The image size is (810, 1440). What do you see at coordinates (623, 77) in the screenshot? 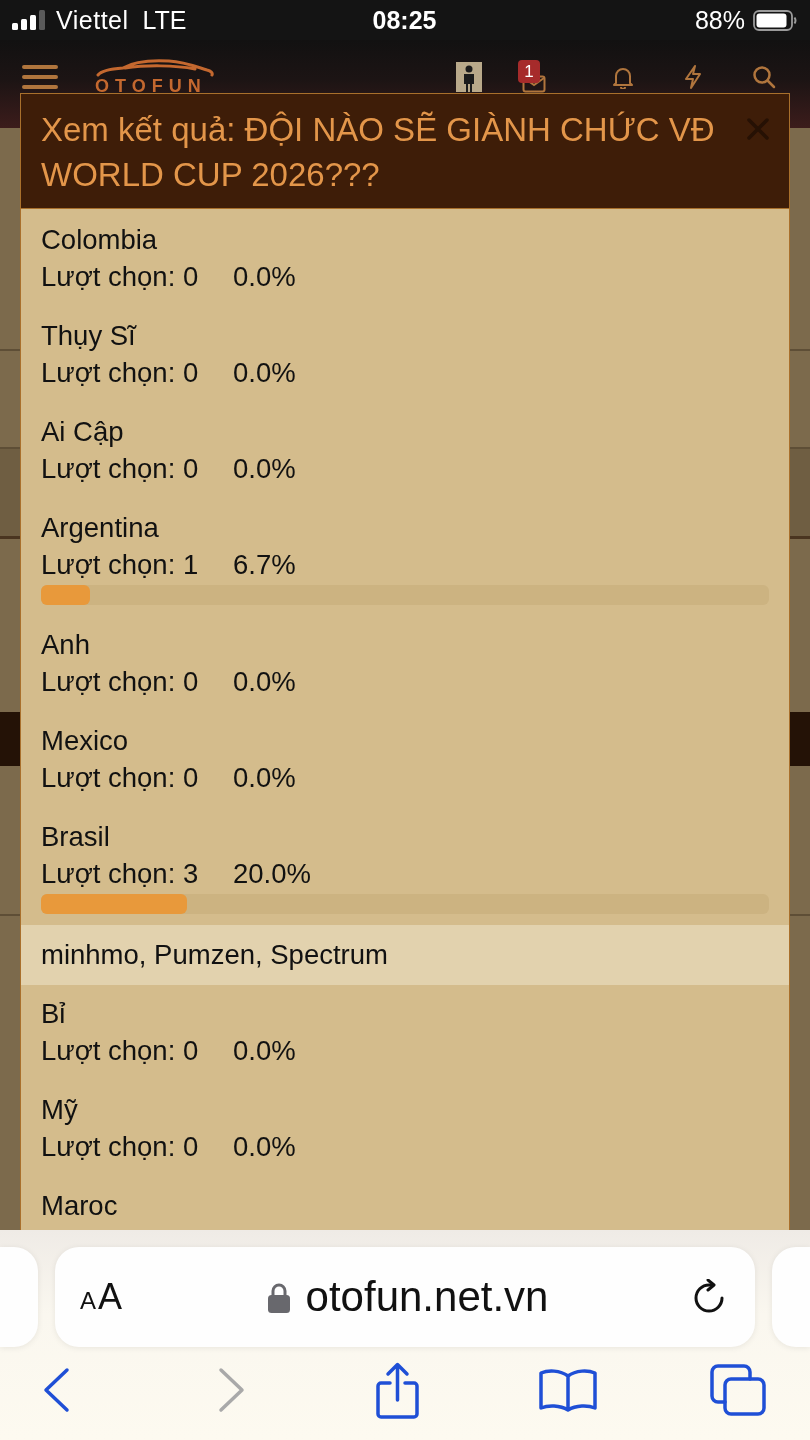
I see `bell-icon` at bounding box center [623, 77].